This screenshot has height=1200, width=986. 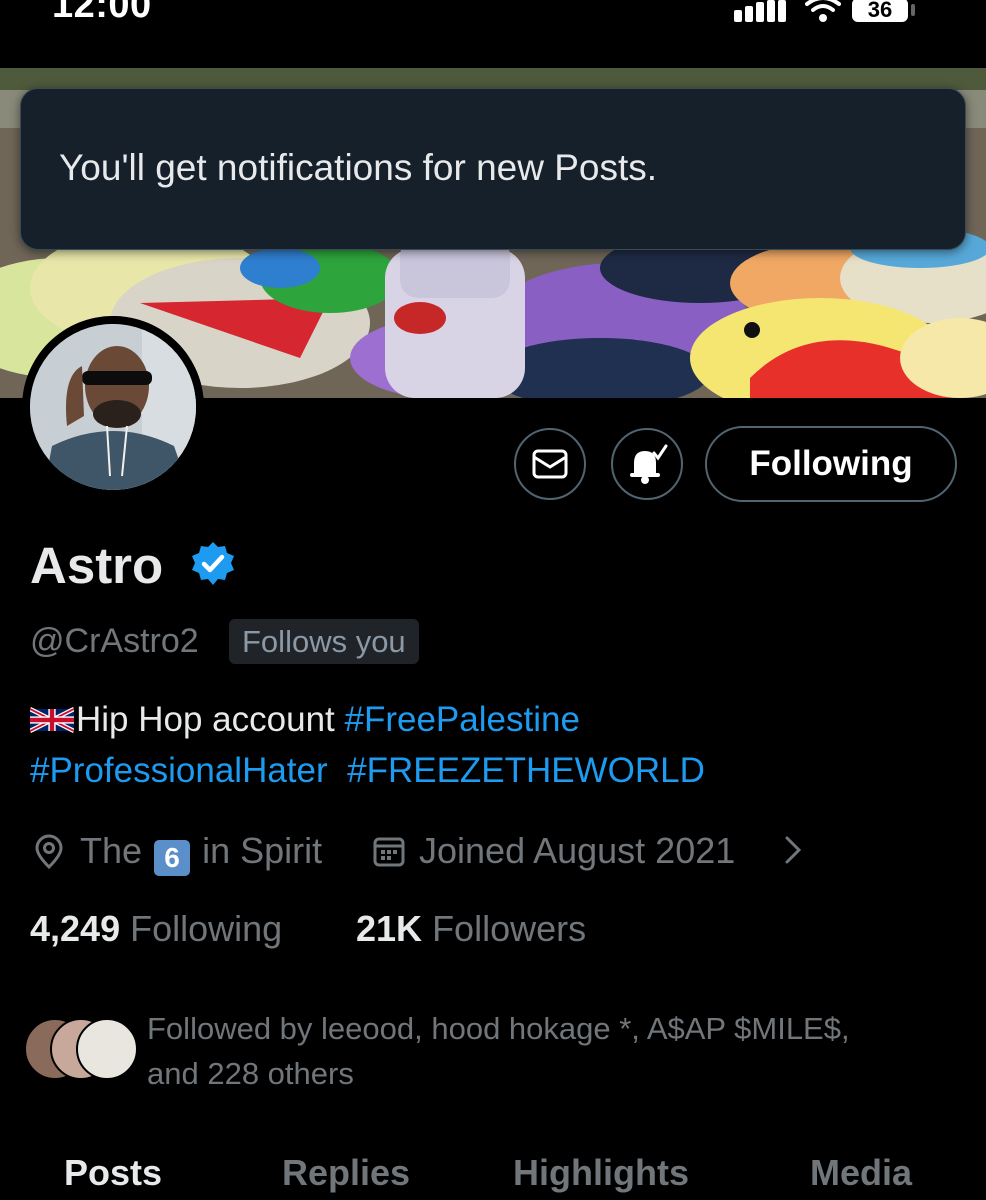 I want to click on tab-media: Media, so click(x=861, y=1173).